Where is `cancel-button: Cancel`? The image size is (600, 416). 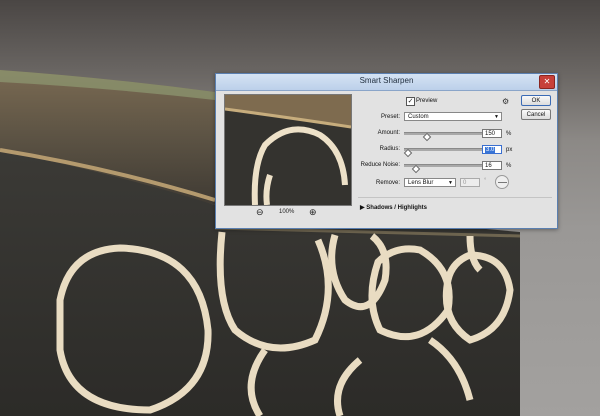
cancel-button: Cancel is located at coordinates (536, 114).